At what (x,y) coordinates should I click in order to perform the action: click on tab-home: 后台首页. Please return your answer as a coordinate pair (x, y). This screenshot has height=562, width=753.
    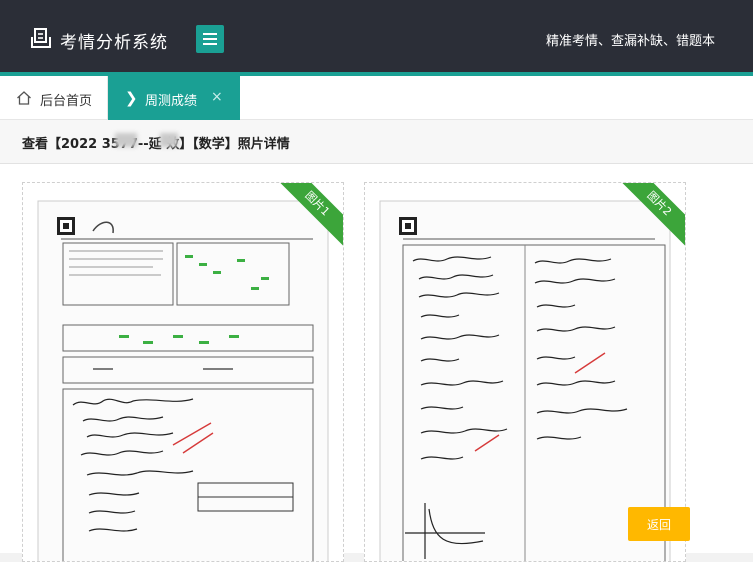
    Looking at the image, I should click on (54, 98).